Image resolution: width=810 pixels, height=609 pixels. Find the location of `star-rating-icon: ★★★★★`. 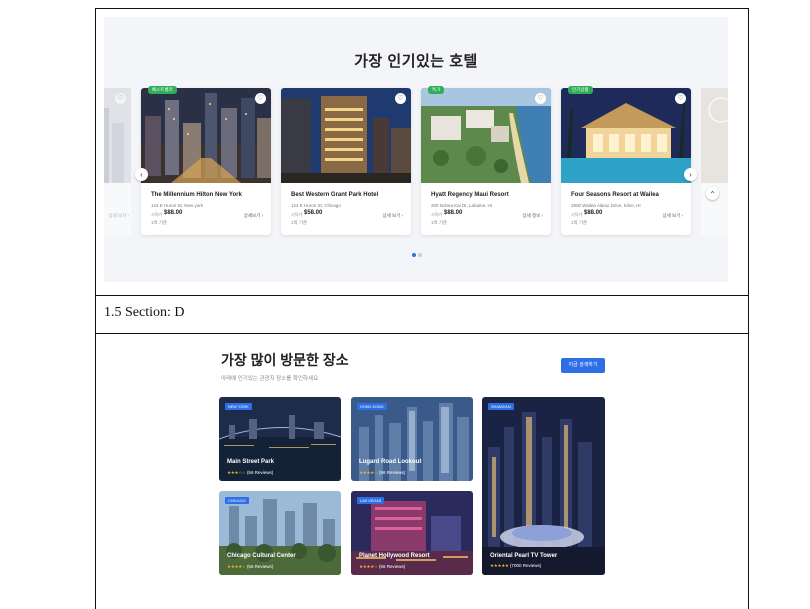

star-rating-icon: ★★★★★ is located at coordinates (499, 565).